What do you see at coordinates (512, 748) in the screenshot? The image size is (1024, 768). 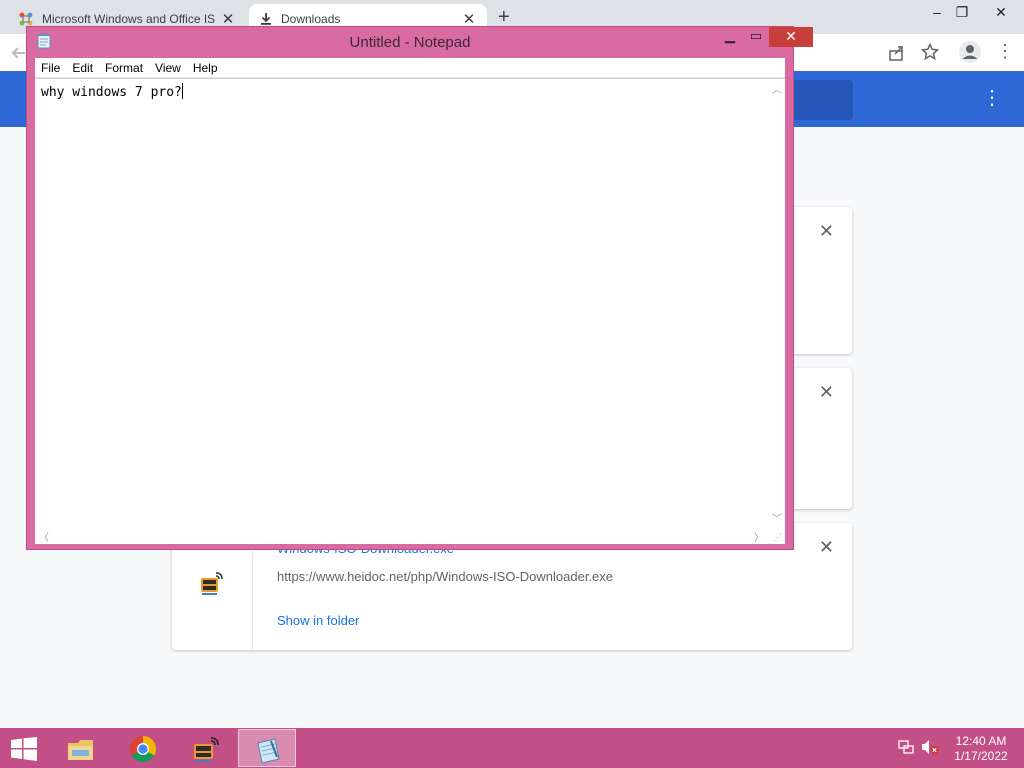 I see `taskbar: 12:40 AM 1/17/2022` at bounding box center [512, 748].